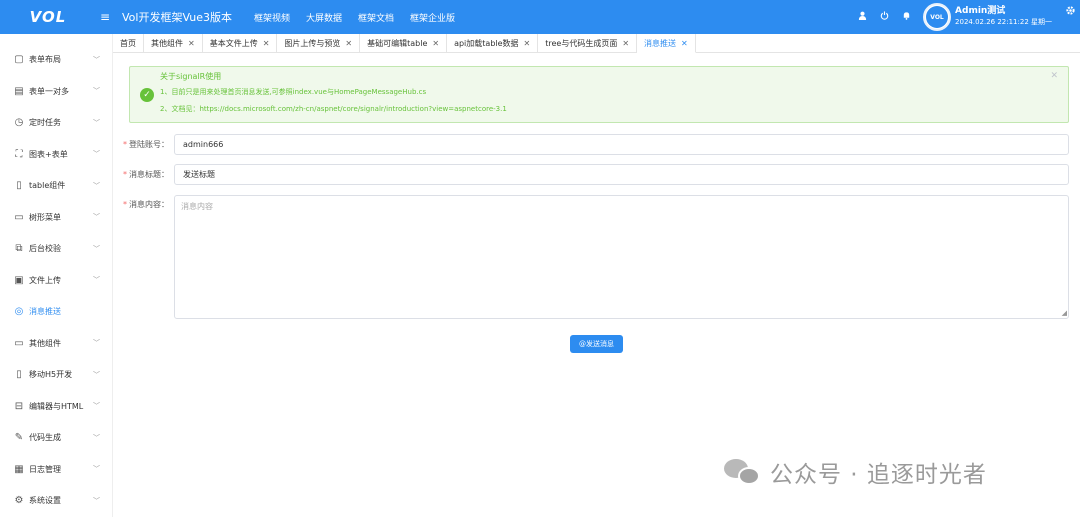 Image resolution: width=1080 pixels, height=517 pixels. I want to click on sidebar-item-scheduled-tasks: ◷ 定时任务 ﹀, so click(56, 123).